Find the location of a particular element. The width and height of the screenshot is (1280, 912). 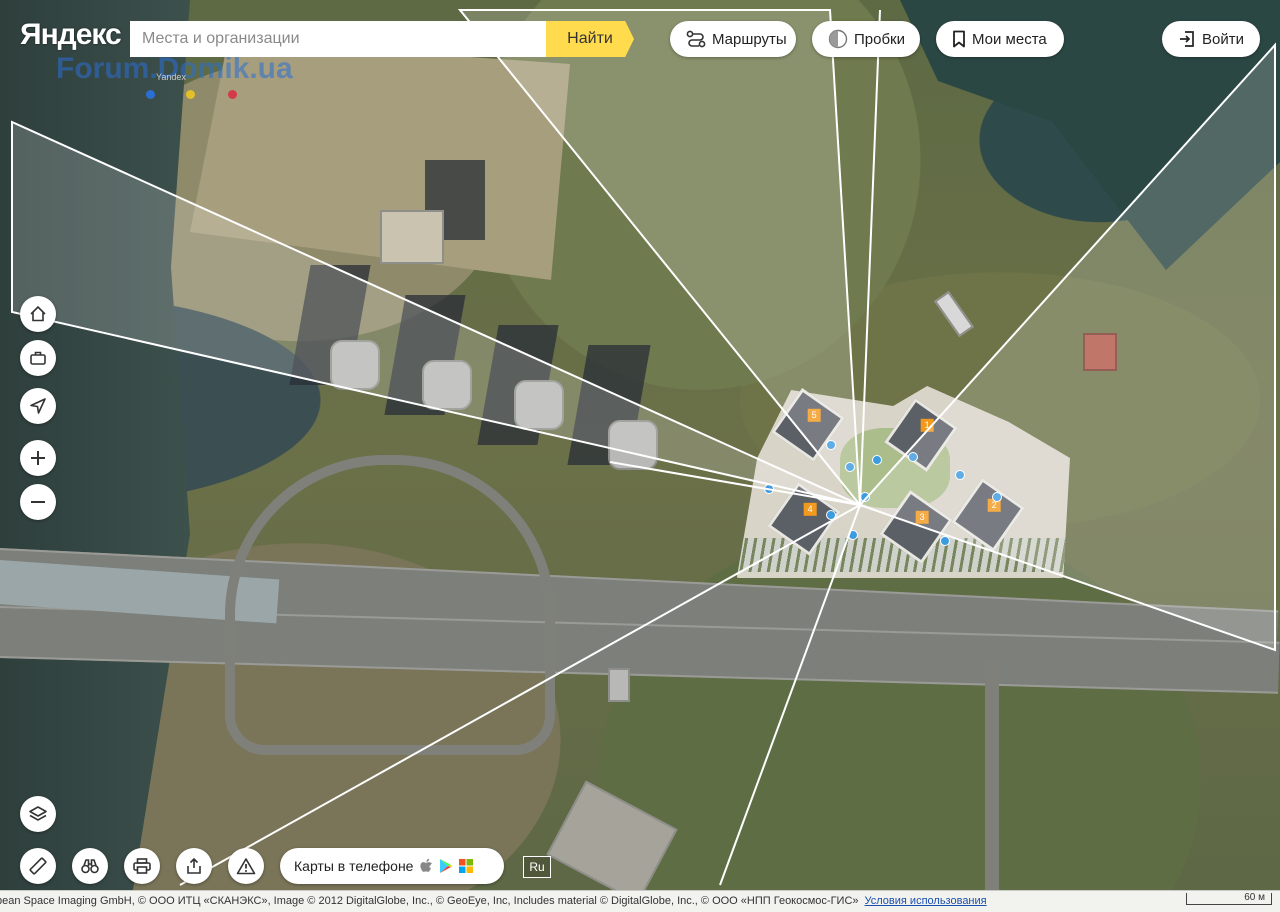

routes-label: Маршруты is located at coordinates (749, 39).